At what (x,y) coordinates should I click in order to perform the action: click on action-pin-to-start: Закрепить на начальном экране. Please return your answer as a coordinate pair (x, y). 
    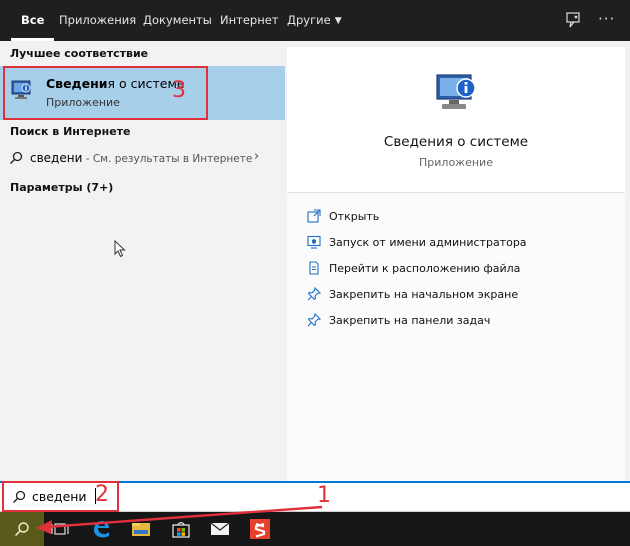
    Looking at the image, I should click on (457, 295).